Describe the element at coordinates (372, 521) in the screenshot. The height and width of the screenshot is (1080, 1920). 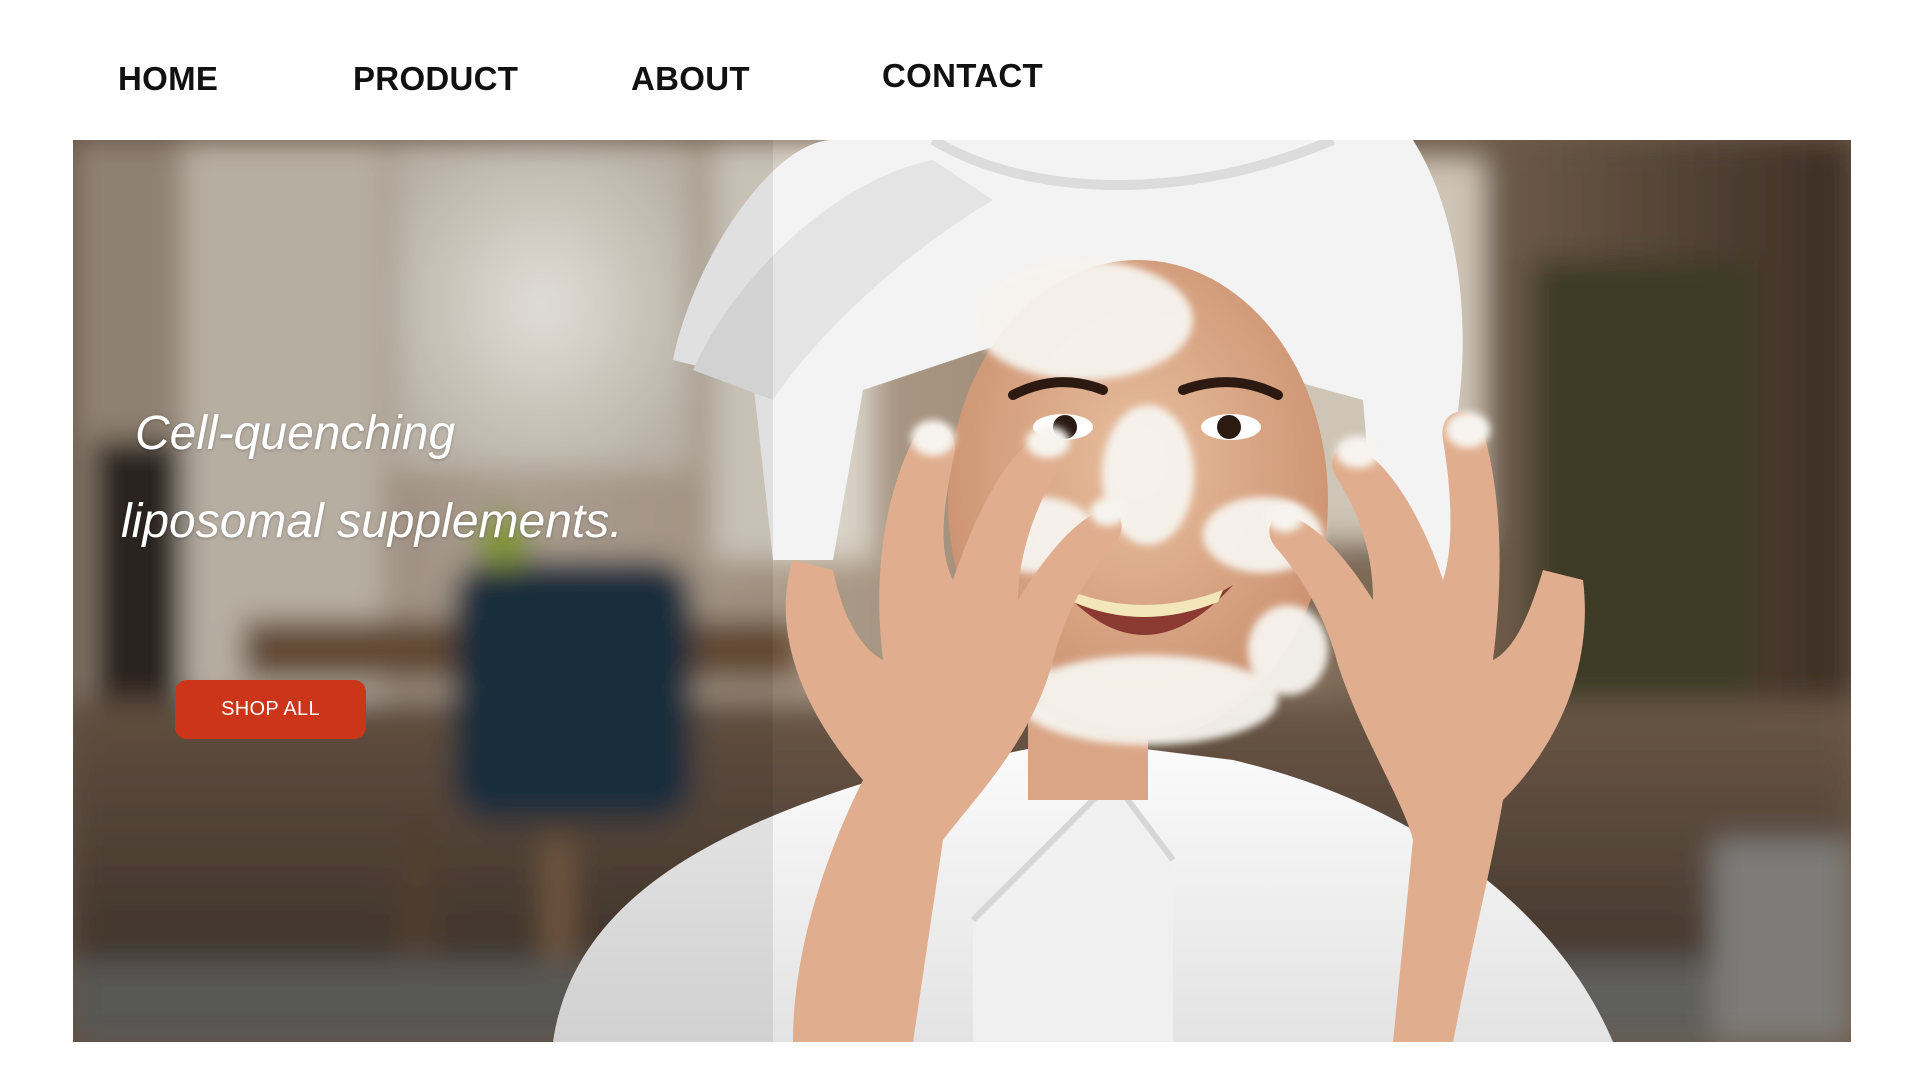
I see `hero-headline-line2: liposomal supplements.` at that location.